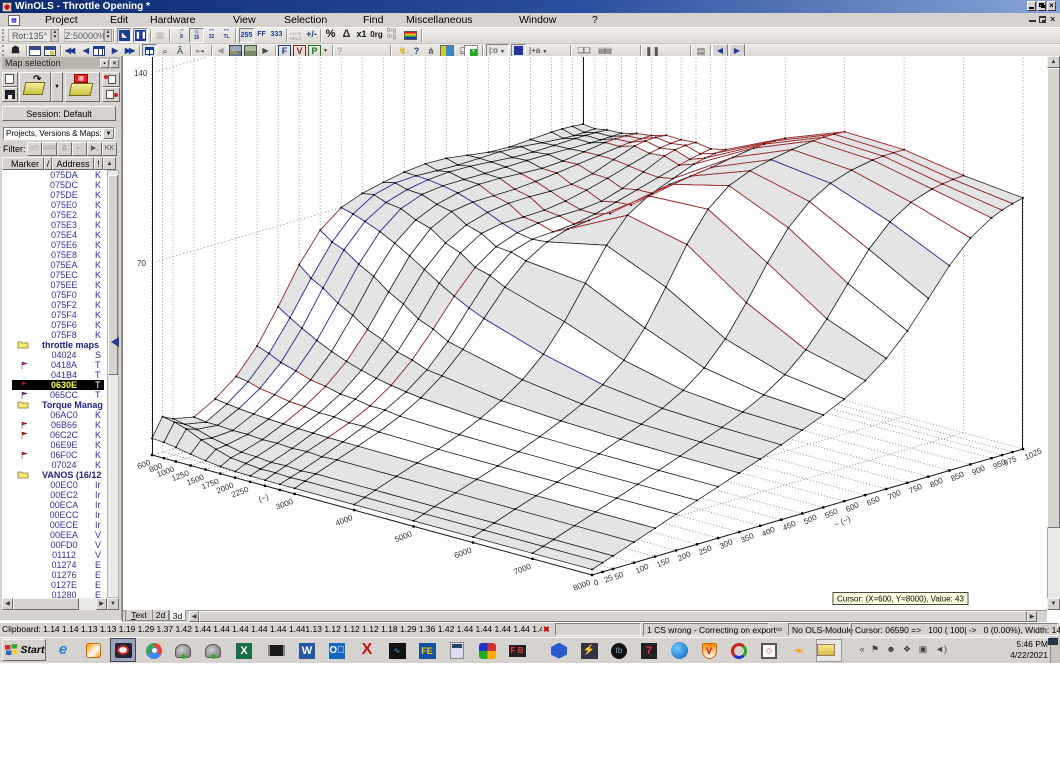 Image resolution: width=1060 pixels, height=763 pixels. Describe the element at coordinates (1033, 454) in the screenshot. I see `svg-text: 1025` at that location.